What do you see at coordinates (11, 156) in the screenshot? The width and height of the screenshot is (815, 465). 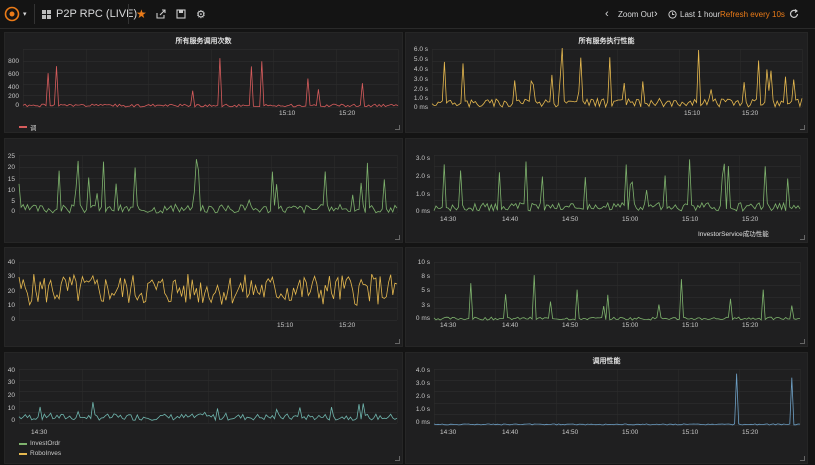 I see `y-tick: 25` at bounding box center [11, 156].